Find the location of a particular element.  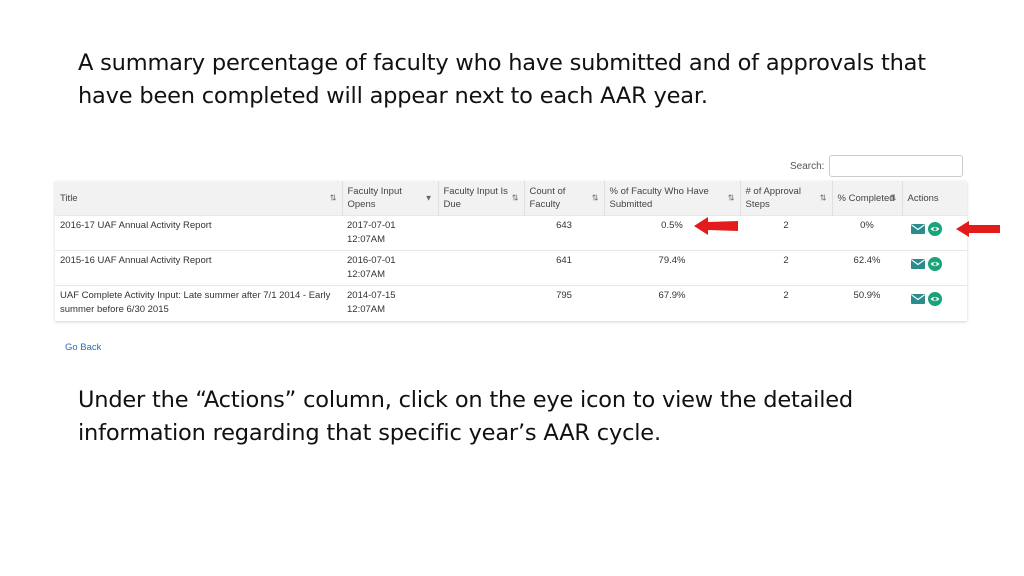

row-pct-completed: 0% is located at coordinates (867, 233).